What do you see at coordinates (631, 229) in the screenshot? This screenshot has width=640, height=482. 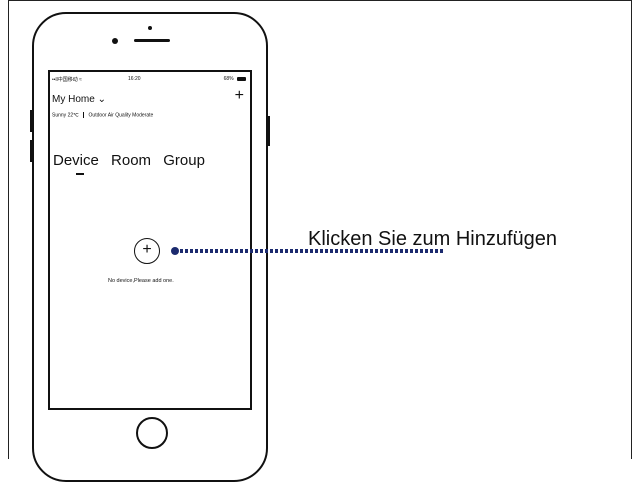 I see `frame-right-line` at bounding box center [631, 229].